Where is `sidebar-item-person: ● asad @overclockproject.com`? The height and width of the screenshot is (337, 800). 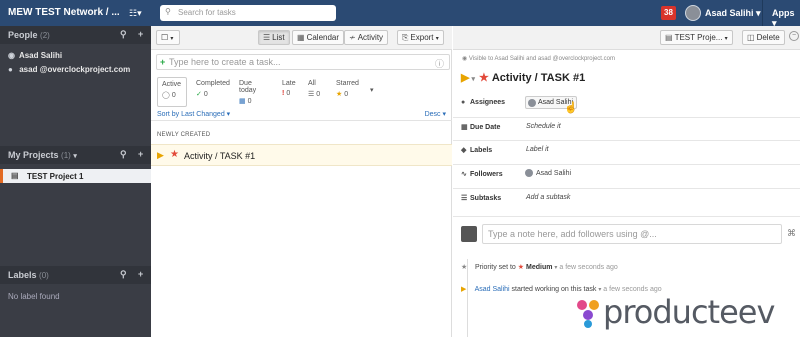 sidebar-item-person: ● asad @overclockproject.com is located at coordinates (69, 69).